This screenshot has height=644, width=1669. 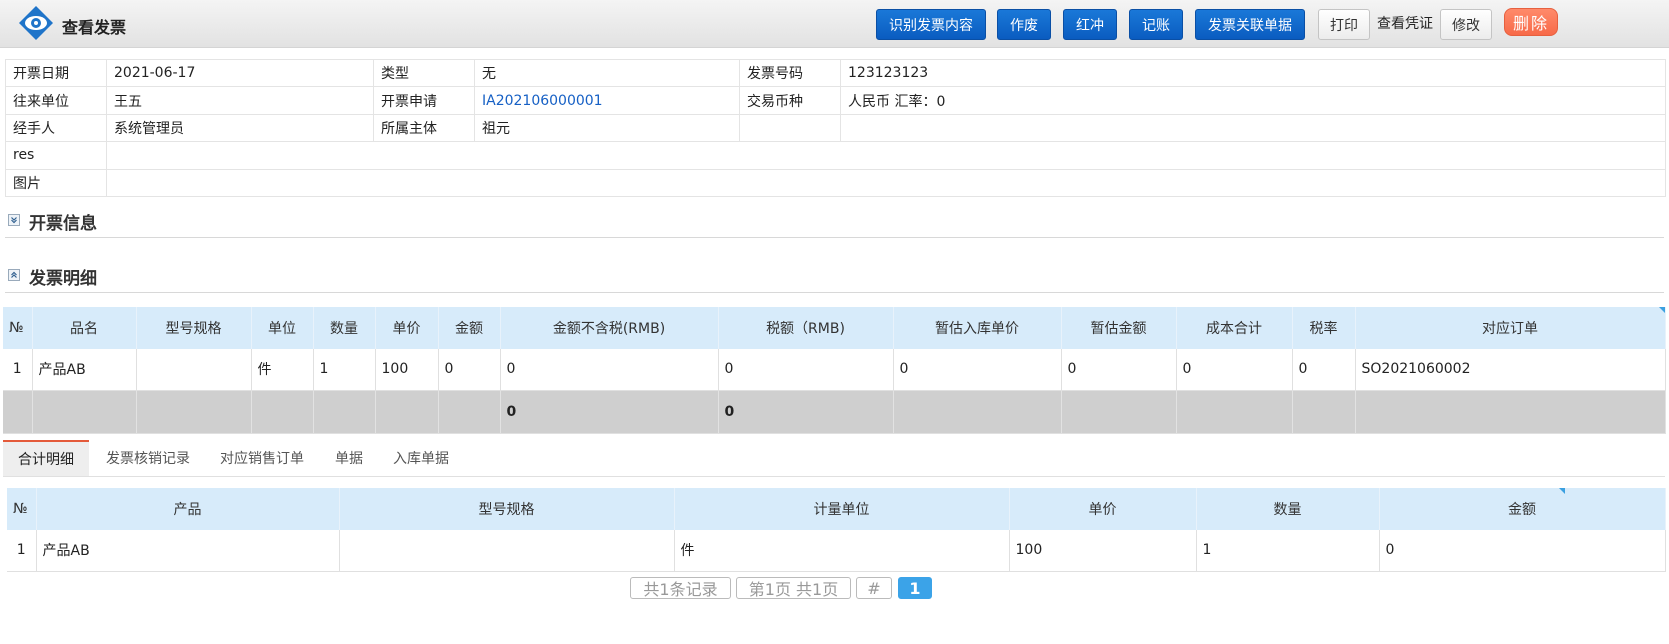 I want to click on eye-logo-icon, so click(x=36, y=23).